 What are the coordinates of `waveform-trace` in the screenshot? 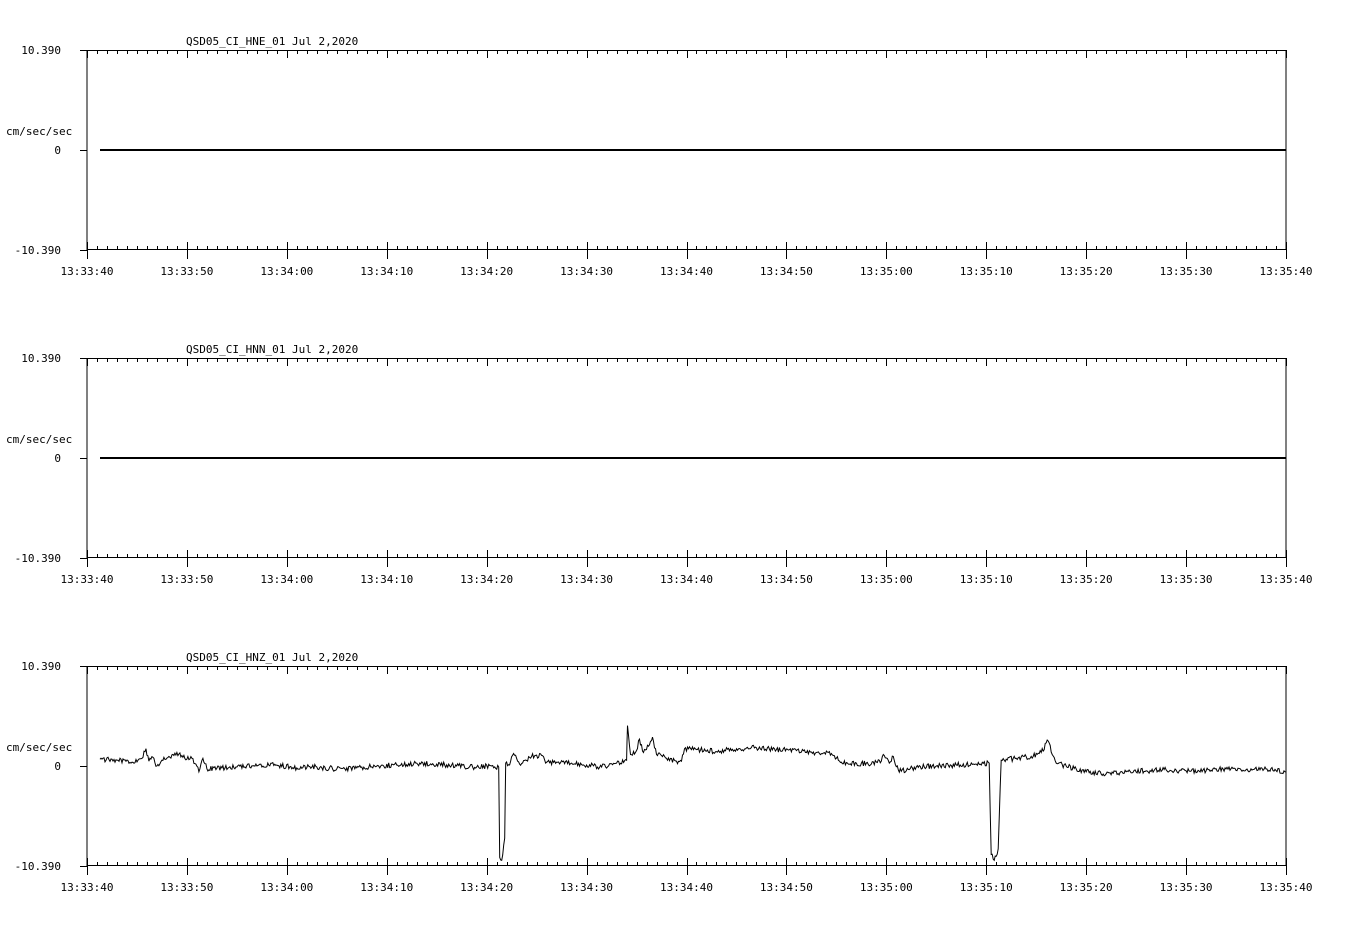 It's located at (693, 793).